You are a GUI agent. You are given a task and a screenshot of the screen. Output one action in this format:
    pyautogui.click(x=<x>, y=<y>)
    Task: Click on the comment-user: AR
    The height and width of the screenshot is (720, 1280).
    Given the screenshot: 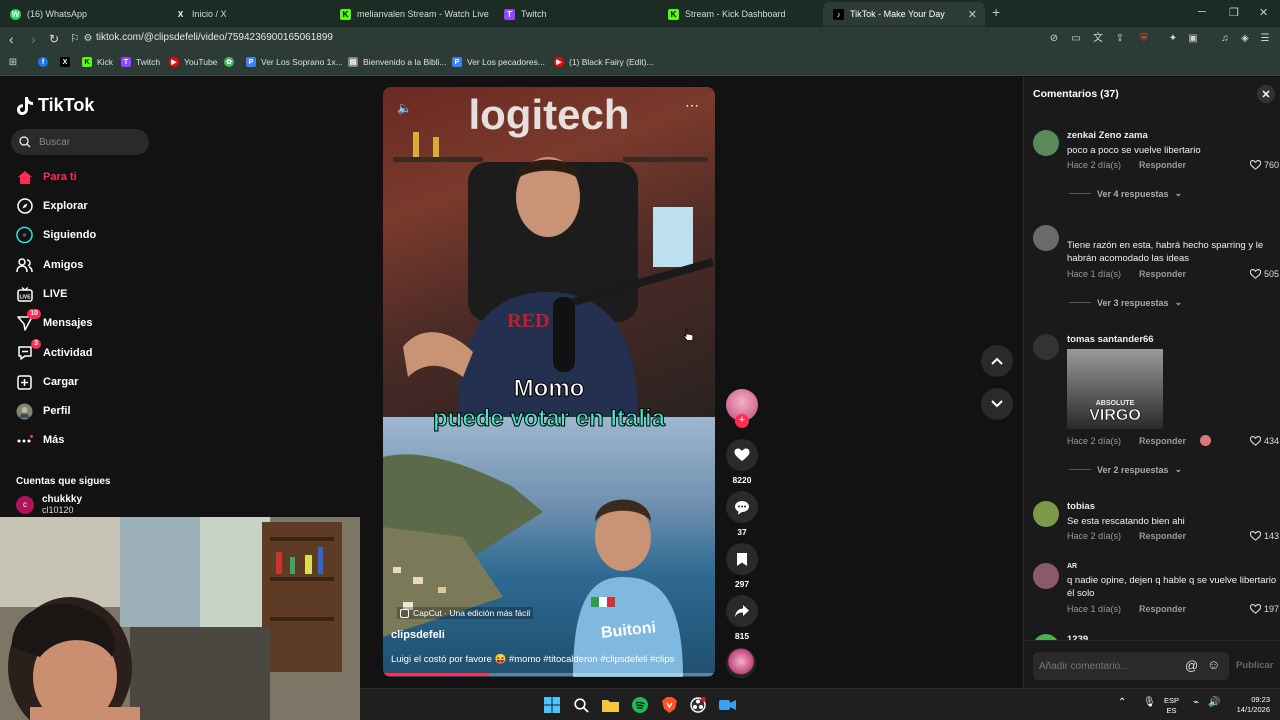 What is the action you would take?
    pyautogui.click(x=1072, y=566)
    